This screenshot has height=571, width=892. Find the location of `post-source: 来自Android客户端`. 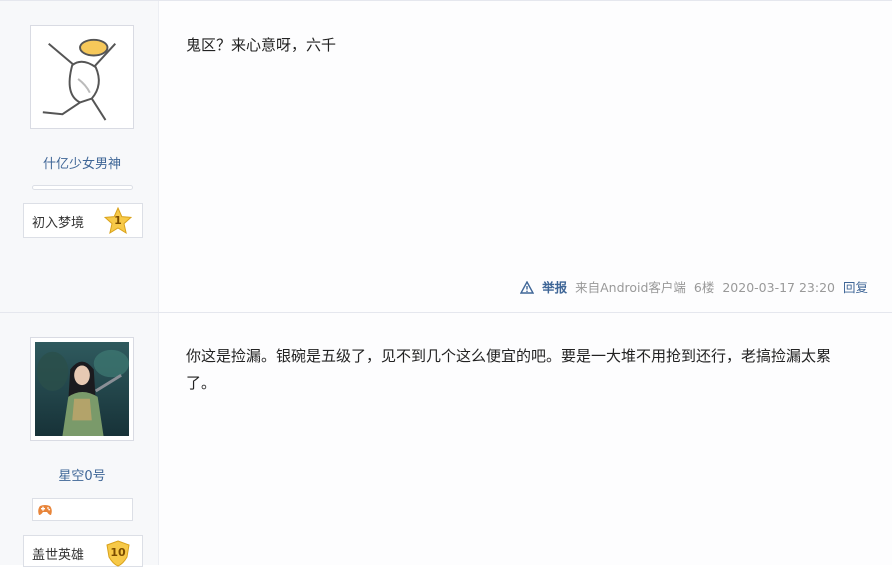

post-source: 来自Android客户端 is located at coordinates (630, 287).